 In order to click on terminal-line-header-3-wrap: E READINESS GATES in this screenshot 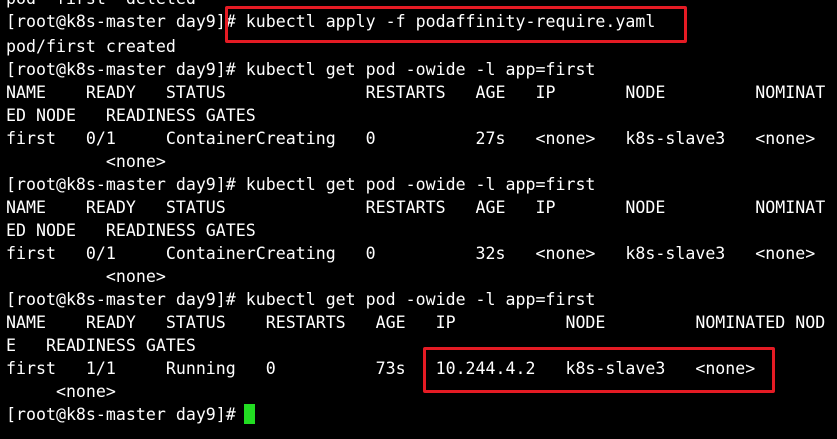, I will do `click(101, 345)`.